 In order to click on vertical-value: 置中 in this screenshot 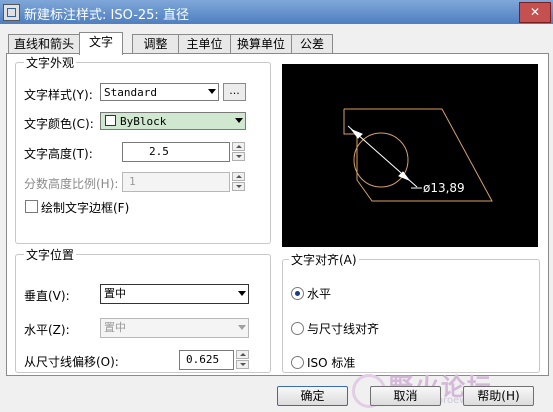, I will do `click(115, 293)`.